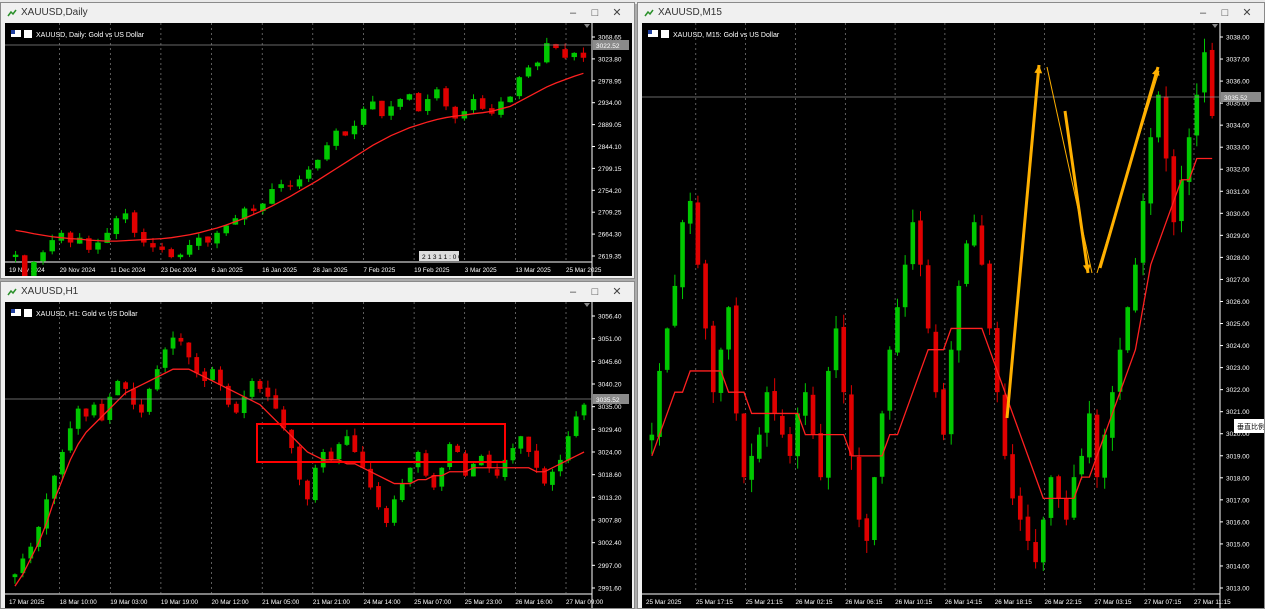 This screenshot has height=609, width=1265. I want to click on down-arrow, so click(1076, 192).